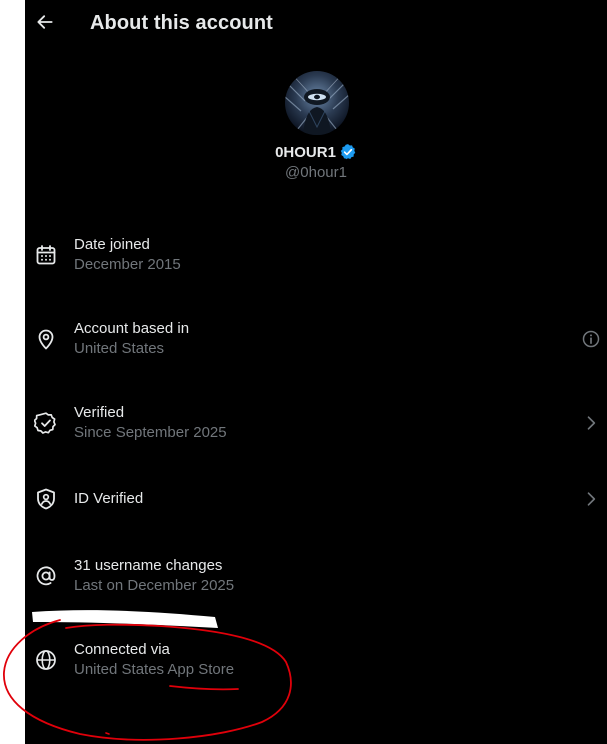 This screenshot has height=744, width=607. What do you see at coordinates (150, 432) in the screenshot?
I see `row-value: Since September 2025` at bounding box center [150, 432].